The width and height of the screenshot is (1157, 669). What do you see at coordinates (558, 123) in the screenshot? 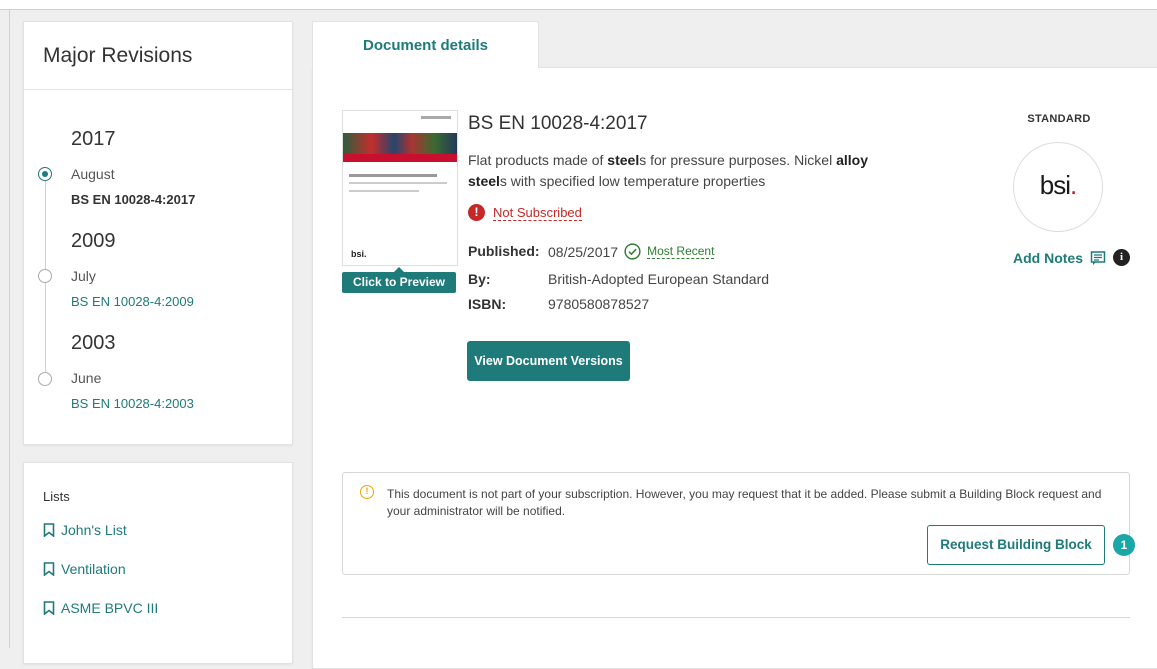
I see `document-title: BS EN 10028-4:2017` at bounding box center [558, 123].